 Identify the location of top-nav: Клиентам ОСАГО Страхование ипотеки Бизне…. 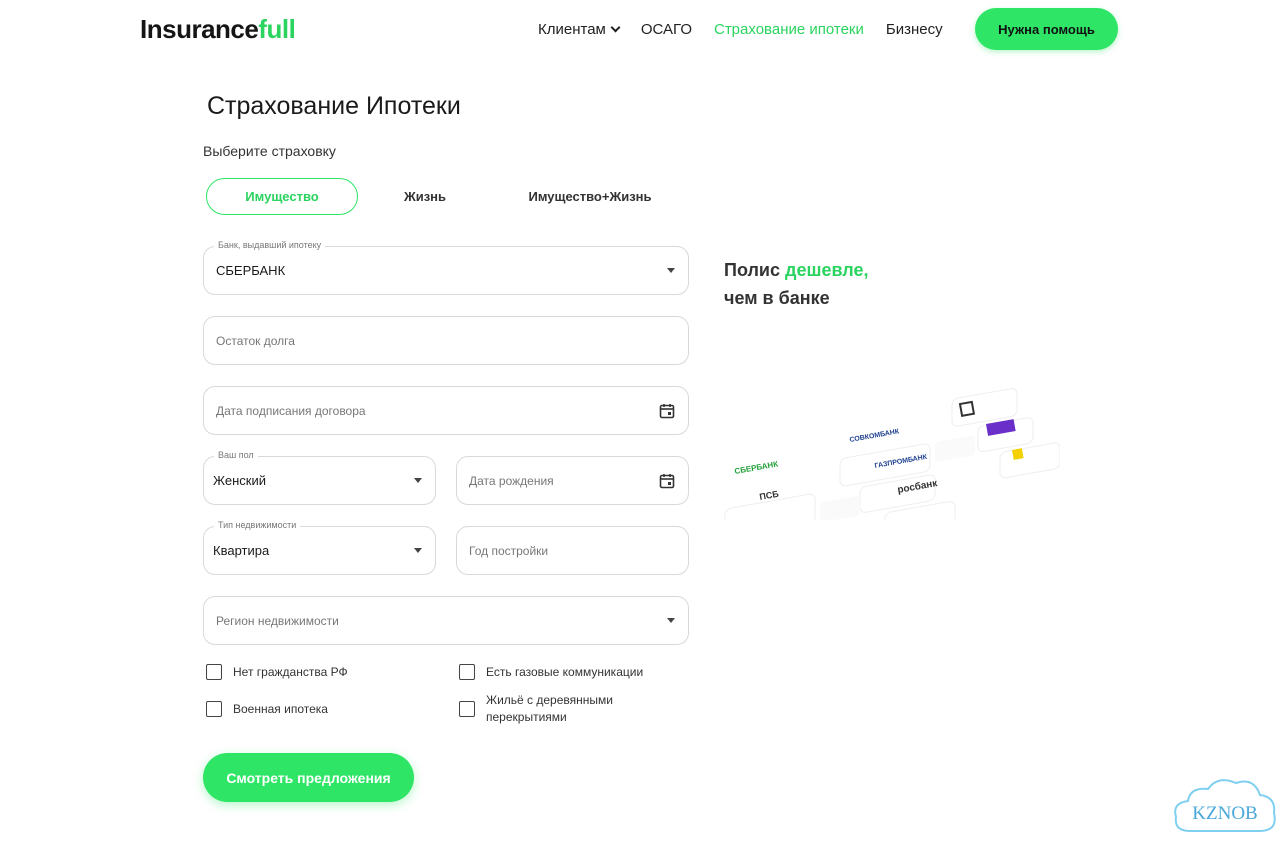
(729, 29).